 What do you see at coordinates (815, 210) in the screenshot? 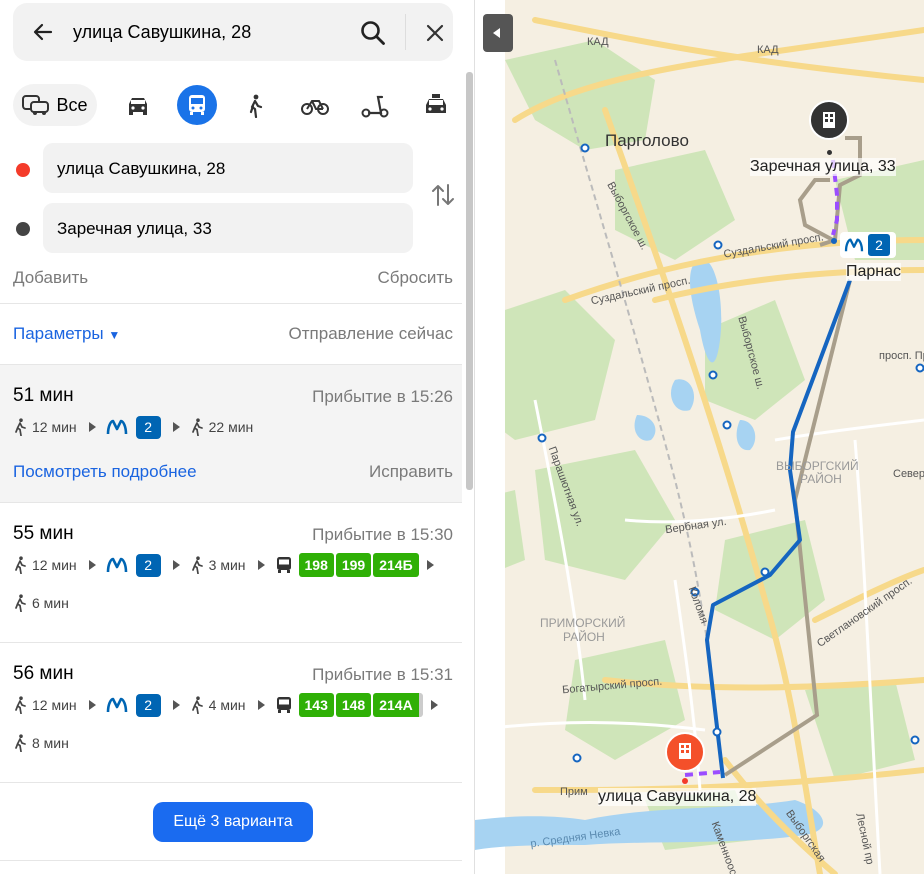
I see `route-gray-segment` at bounding box center [815, 210].